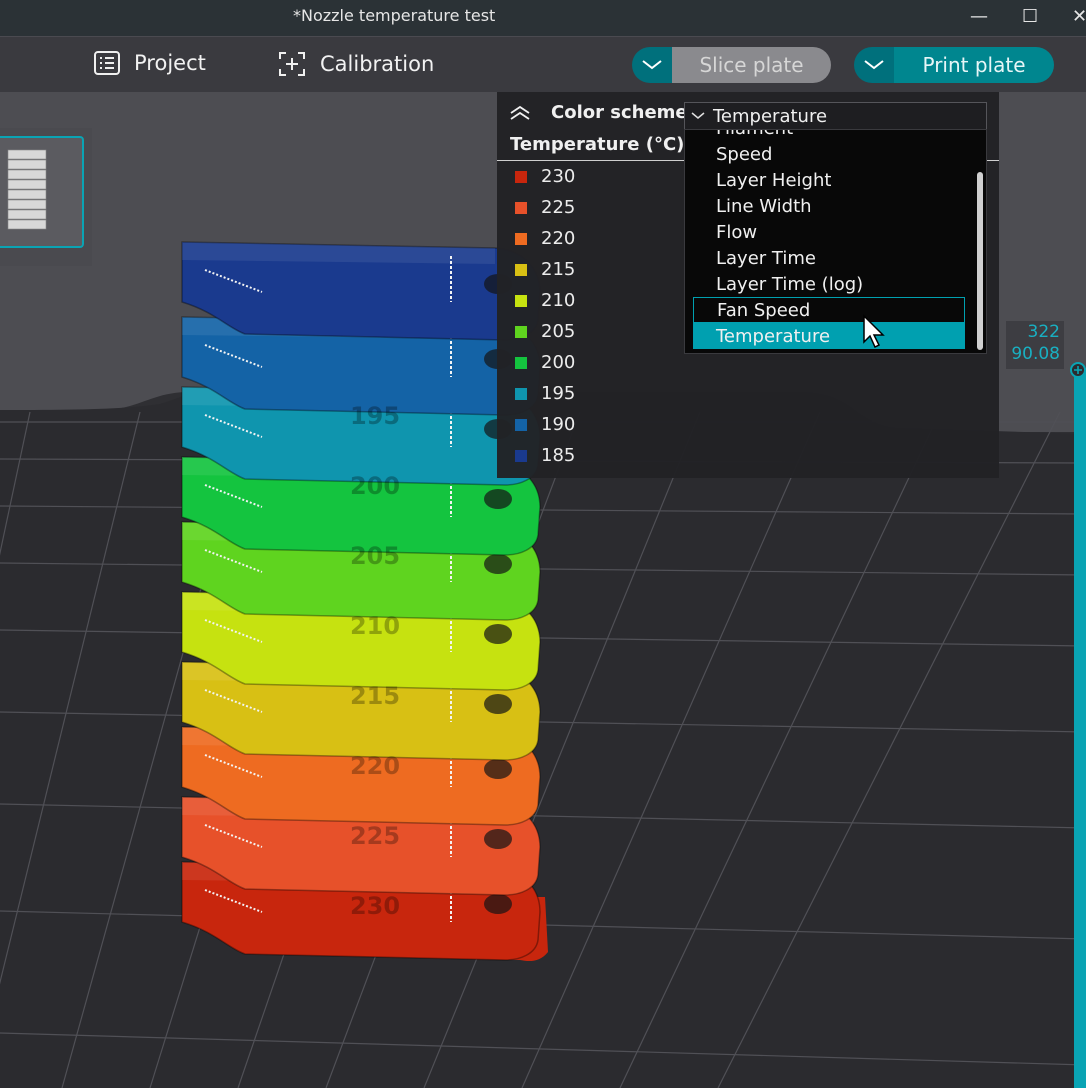  Describe the element at coordinates (980, 261) in the screenshot. I see `dropdown-scrollbar` at that location.